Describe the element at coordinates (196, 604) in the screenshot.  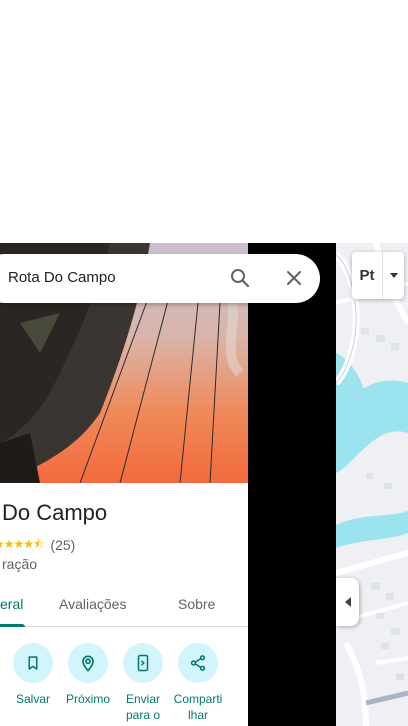
I see `tab-about: Sobre` at that location.